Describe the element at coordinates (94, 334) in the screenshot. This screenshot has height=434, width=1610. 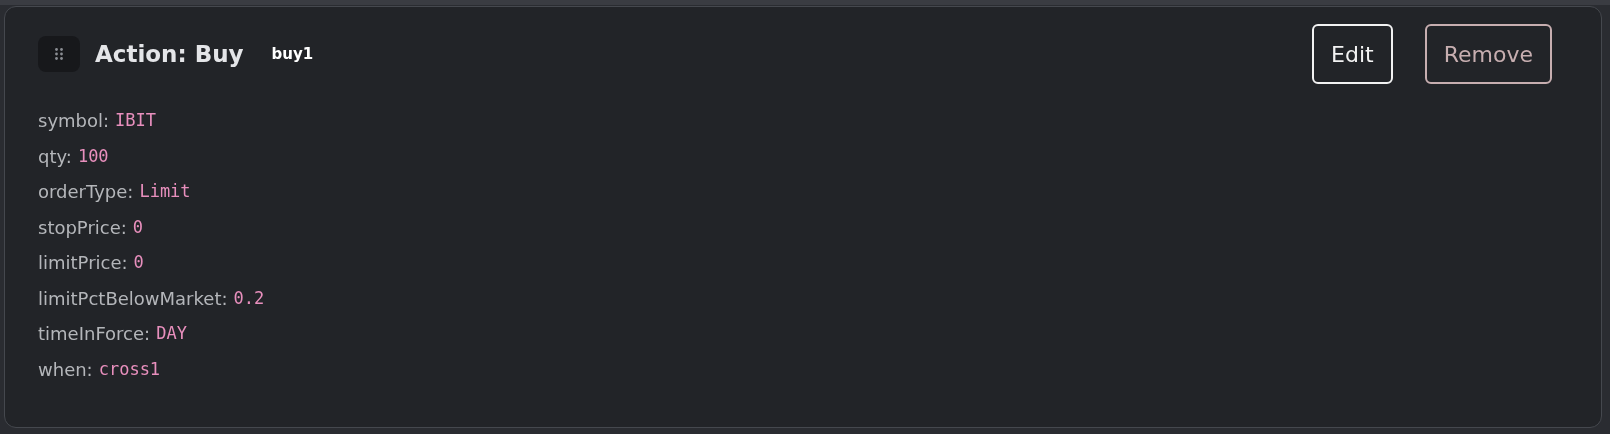
I see `field-label: timeInForce:` at that location.